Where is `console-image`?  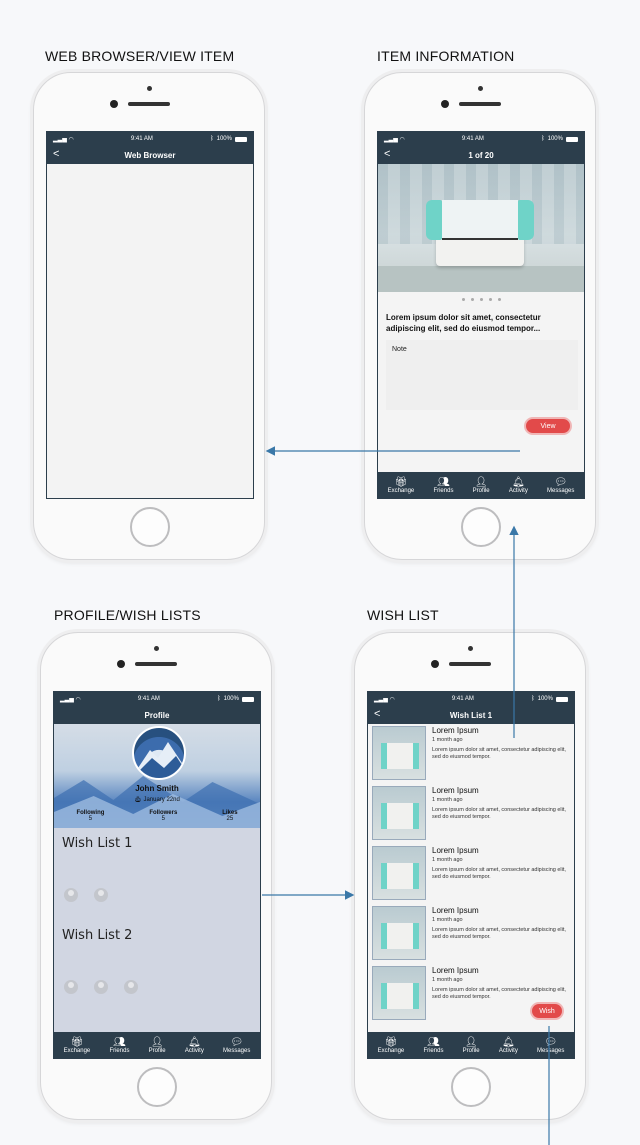
console-image is located at coordinates (480, 236).